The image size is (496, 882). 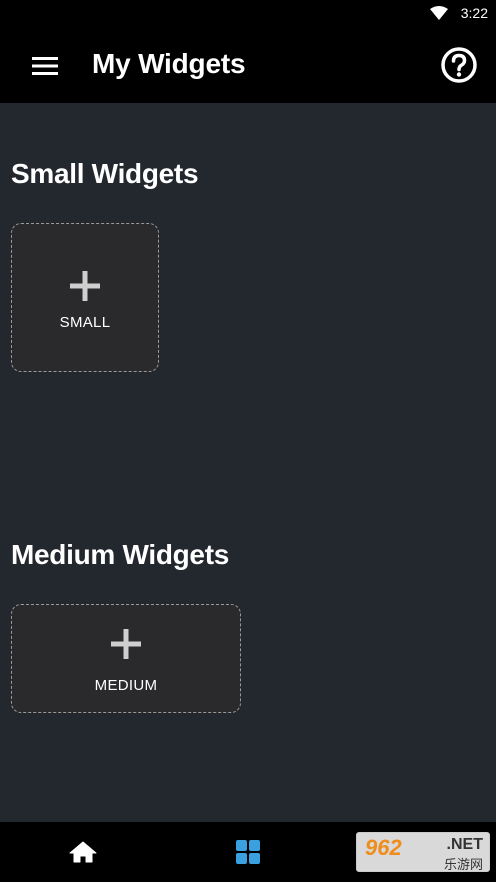 I want to click on nav-widgets, so click(x=248, y=852).